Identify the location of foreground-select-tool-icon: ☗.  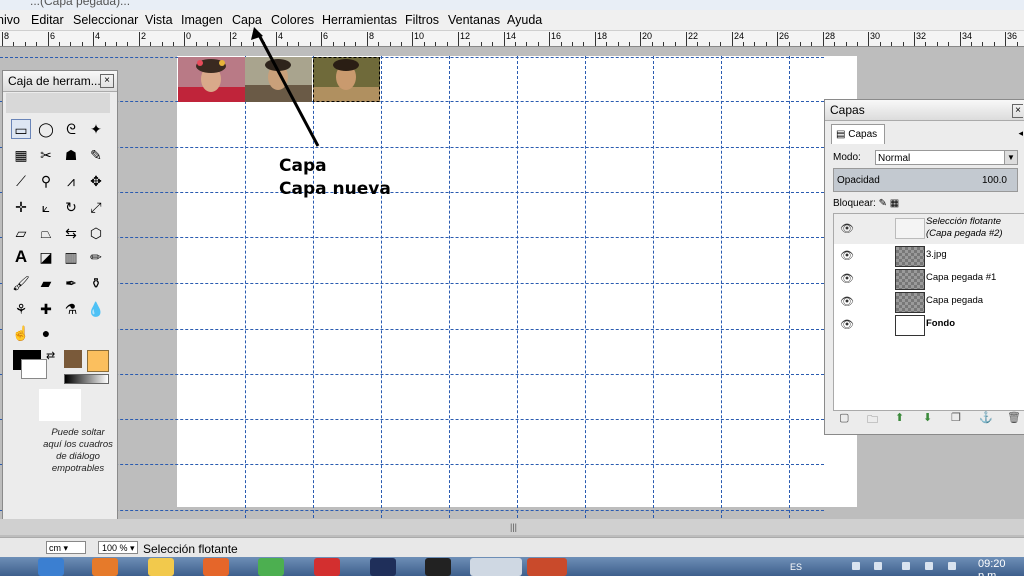
(71, 155).